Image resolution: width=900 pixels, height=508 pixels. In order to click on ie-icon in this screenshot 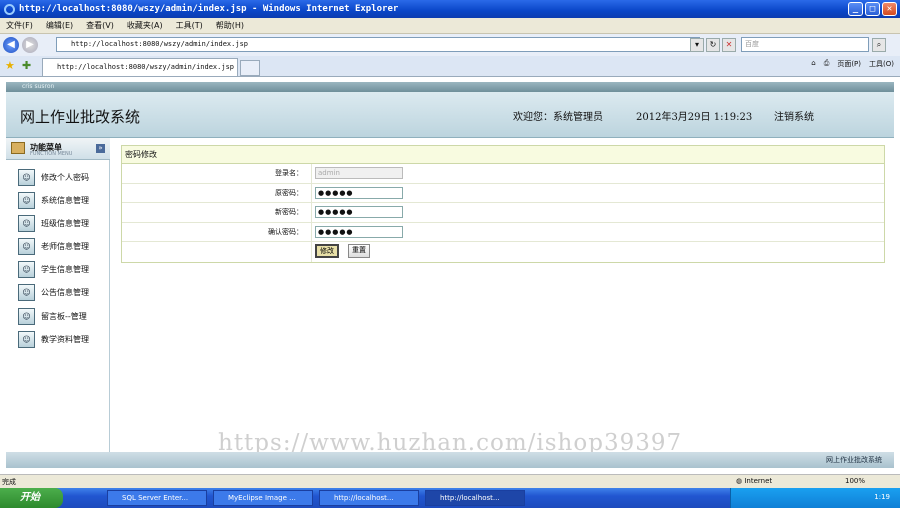, I will do `click(9, 9)`.